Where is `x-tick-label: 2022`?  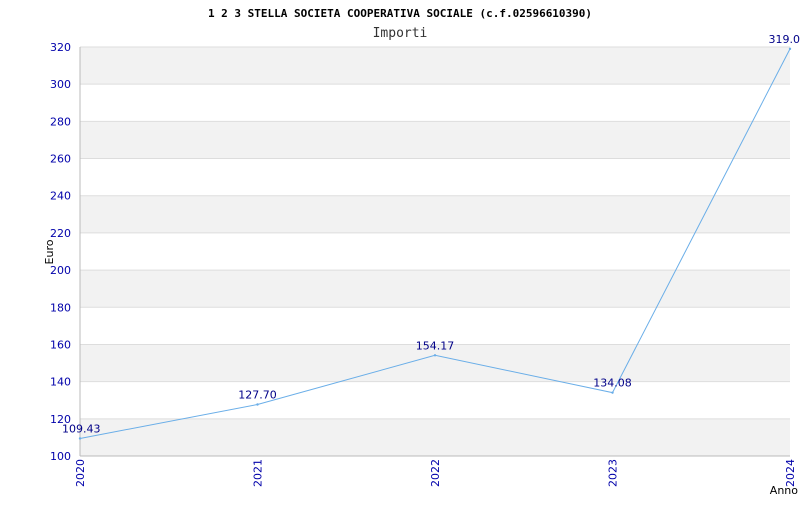
x-tick-label: 2022 is located at coordinates (435, 473).